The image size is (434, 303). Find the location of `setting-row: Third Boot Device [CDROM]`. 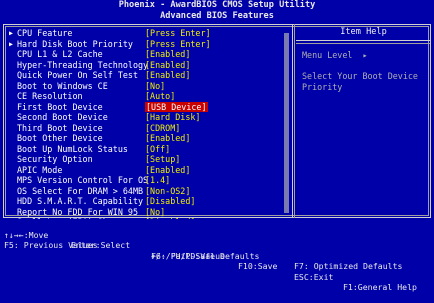

setting-row: Third Boot Device [CDROM] is located at coordinates (149, 128).